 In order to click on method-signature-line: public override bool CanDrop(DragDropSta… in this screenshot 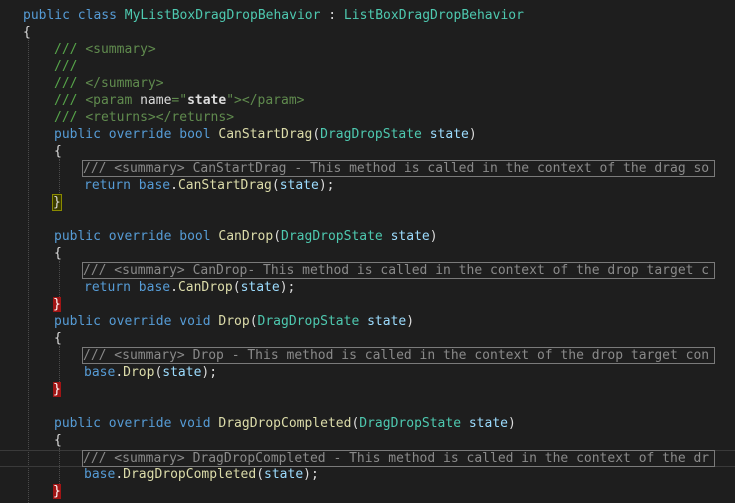, I will do `click(246, 236)`.